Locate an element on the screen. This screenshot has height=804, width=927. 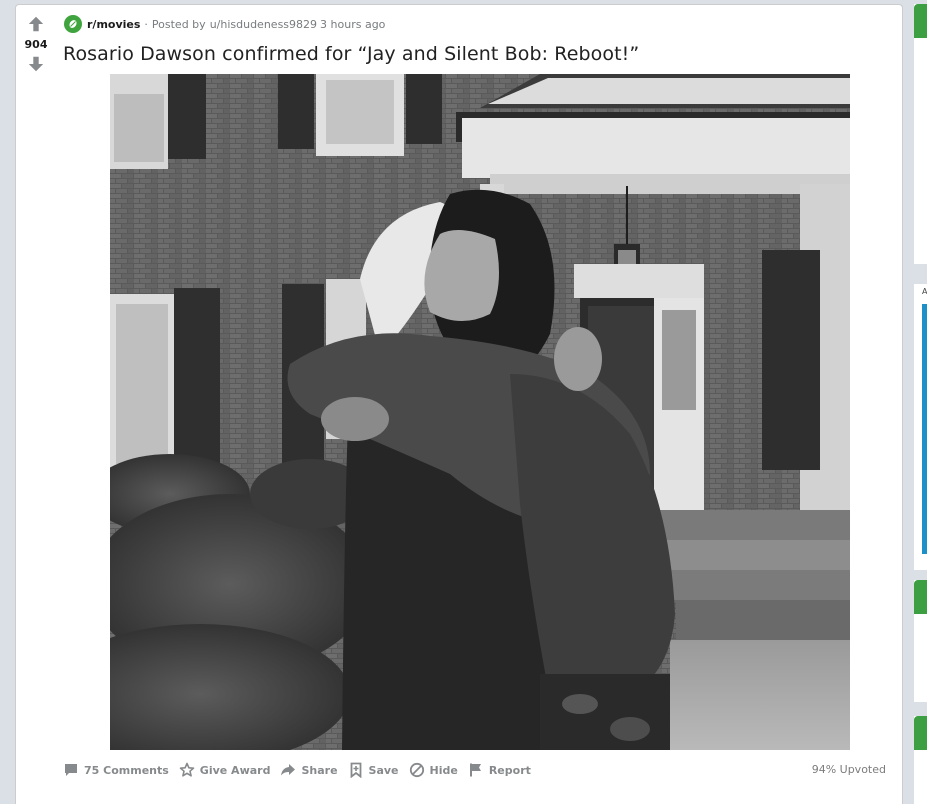
sidebar-widget-ad: A is located at coordinates (920, 427).